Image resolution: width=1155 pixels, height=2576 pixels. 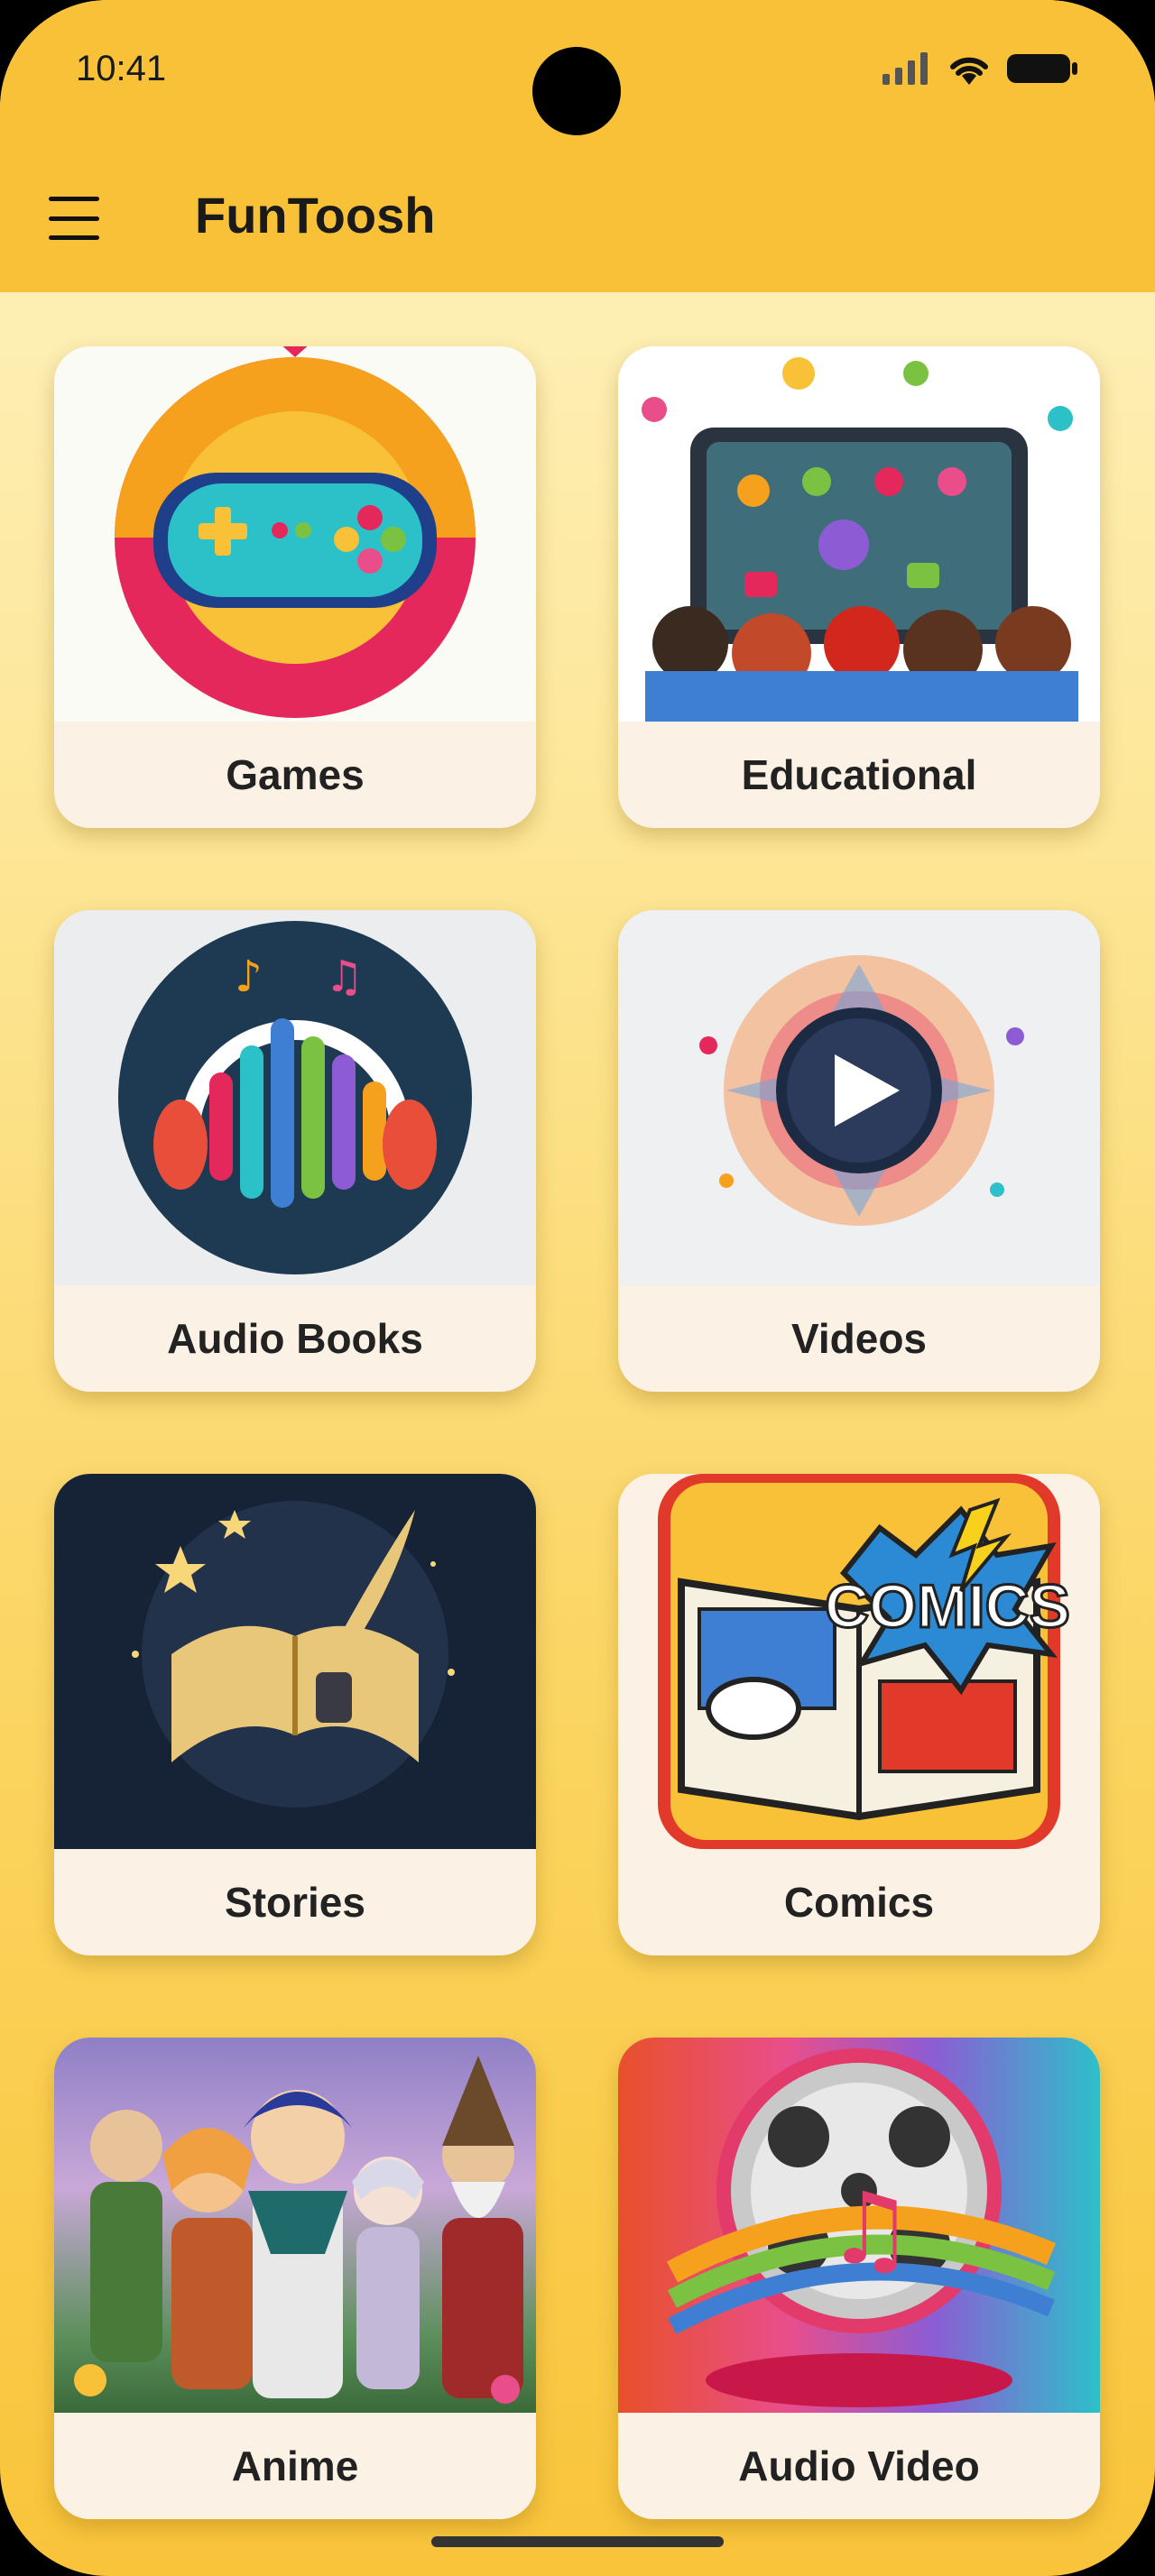 I want to click on category-card-anime: Anime, so click(x=295, y=2278).